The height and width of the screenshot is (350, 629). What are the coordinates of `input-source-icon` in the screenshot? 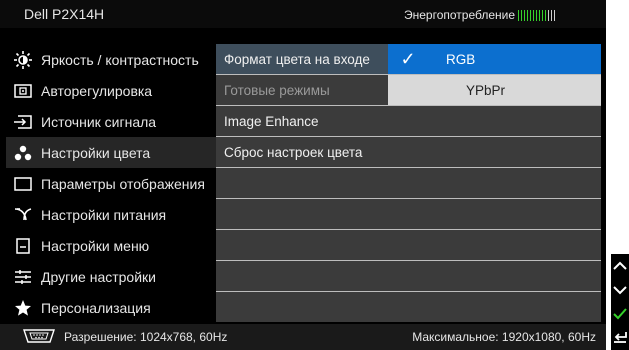 It's located at (23, 122).